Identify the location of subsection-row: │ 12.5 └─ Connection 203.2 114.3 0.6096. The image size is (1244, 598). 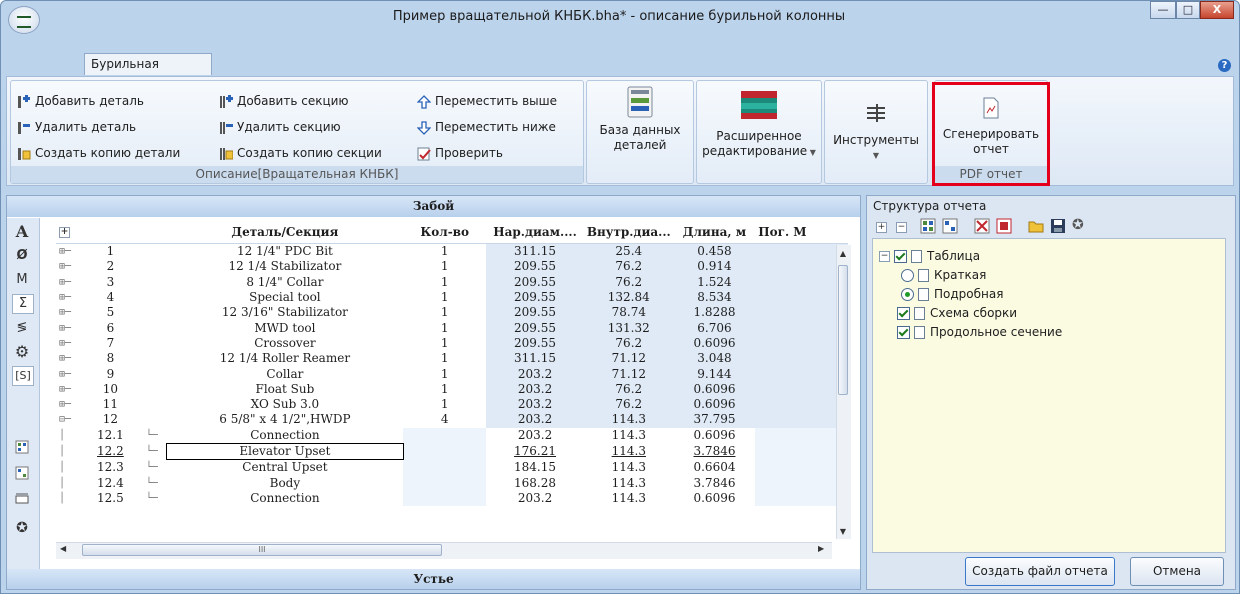
(452, 498).